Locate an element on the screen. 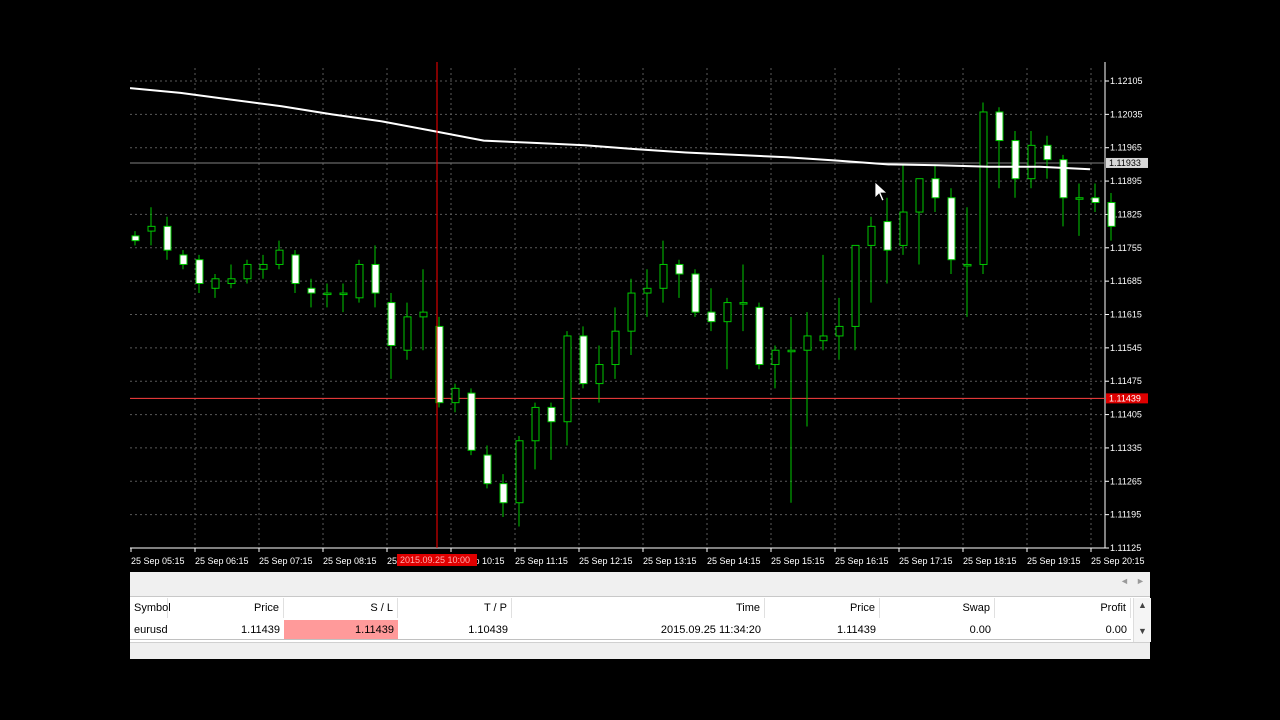 The width and height of the screenshot is (1280, 720). time-tick-label: 25 Sep 11:15 is located at coordinates (541, 561).